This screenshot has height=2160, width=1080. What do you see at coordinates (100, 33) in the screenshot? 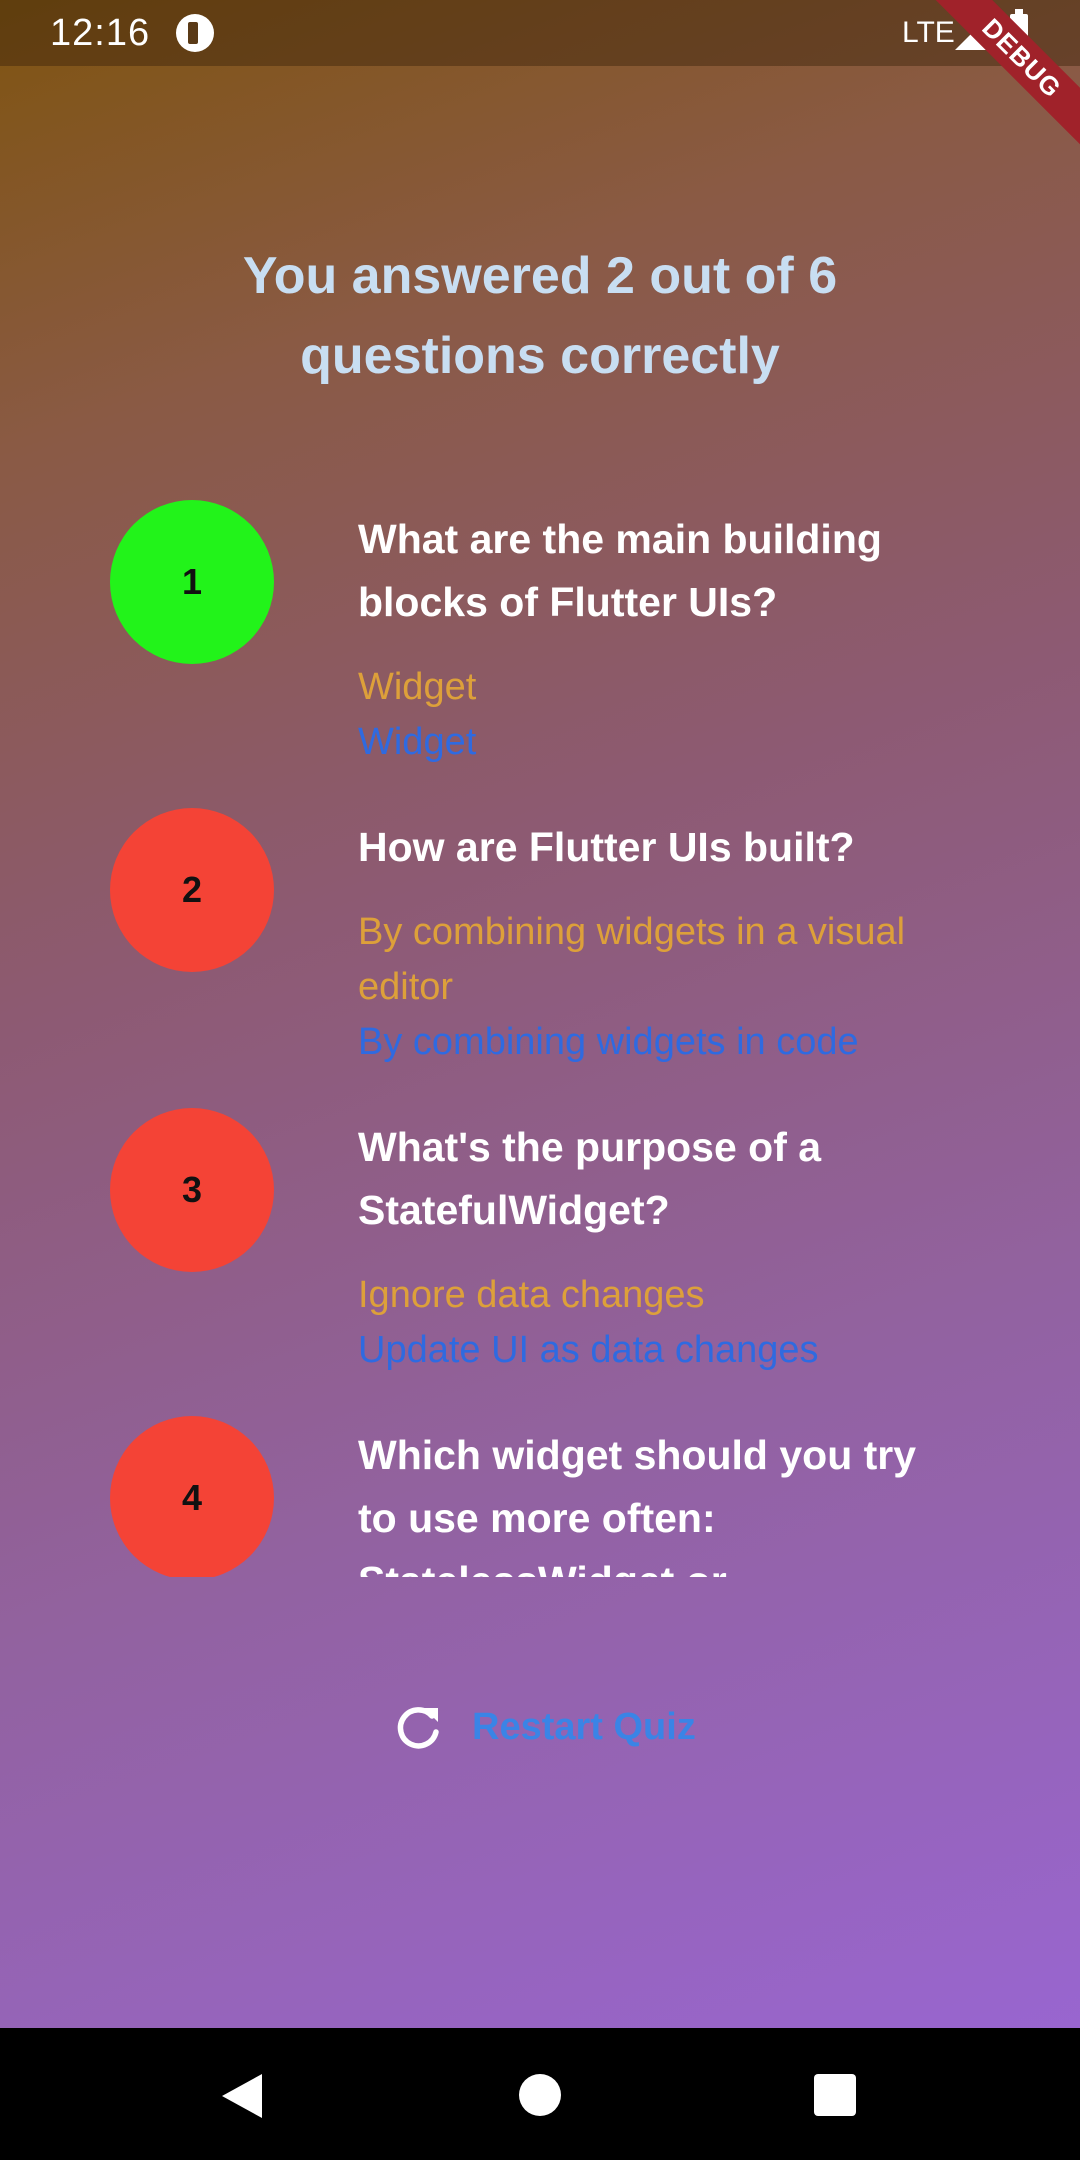
I see `status-time: 12:16` at bounding box center [100, 33].